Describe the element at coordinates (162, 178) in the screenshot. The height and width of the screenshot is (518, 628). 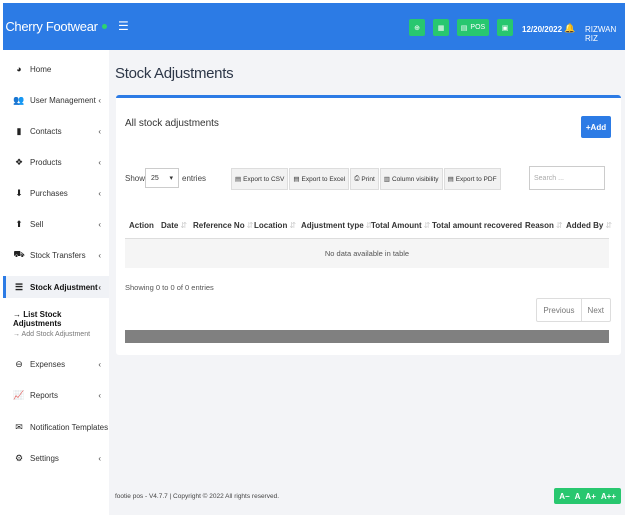
I see `entries-select: 25 ▾` at that location.